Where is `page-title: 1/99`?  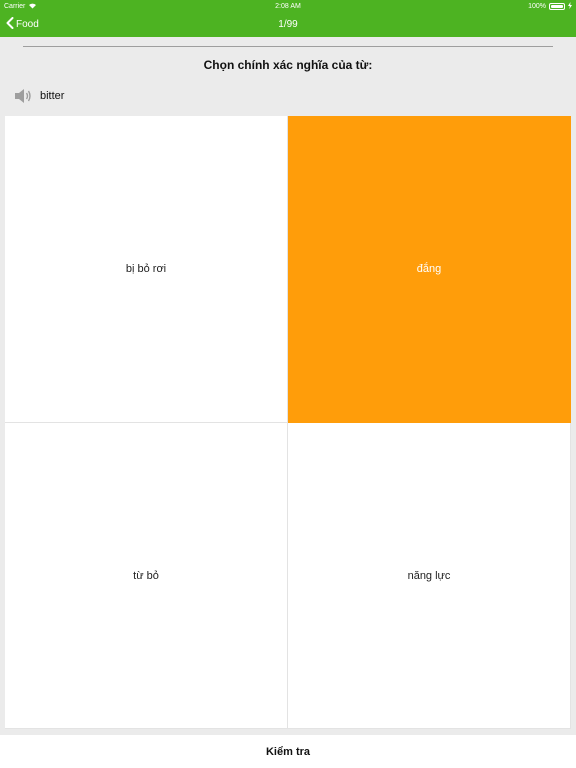
page-title: 1/99 is located at coordinates (288, 24).